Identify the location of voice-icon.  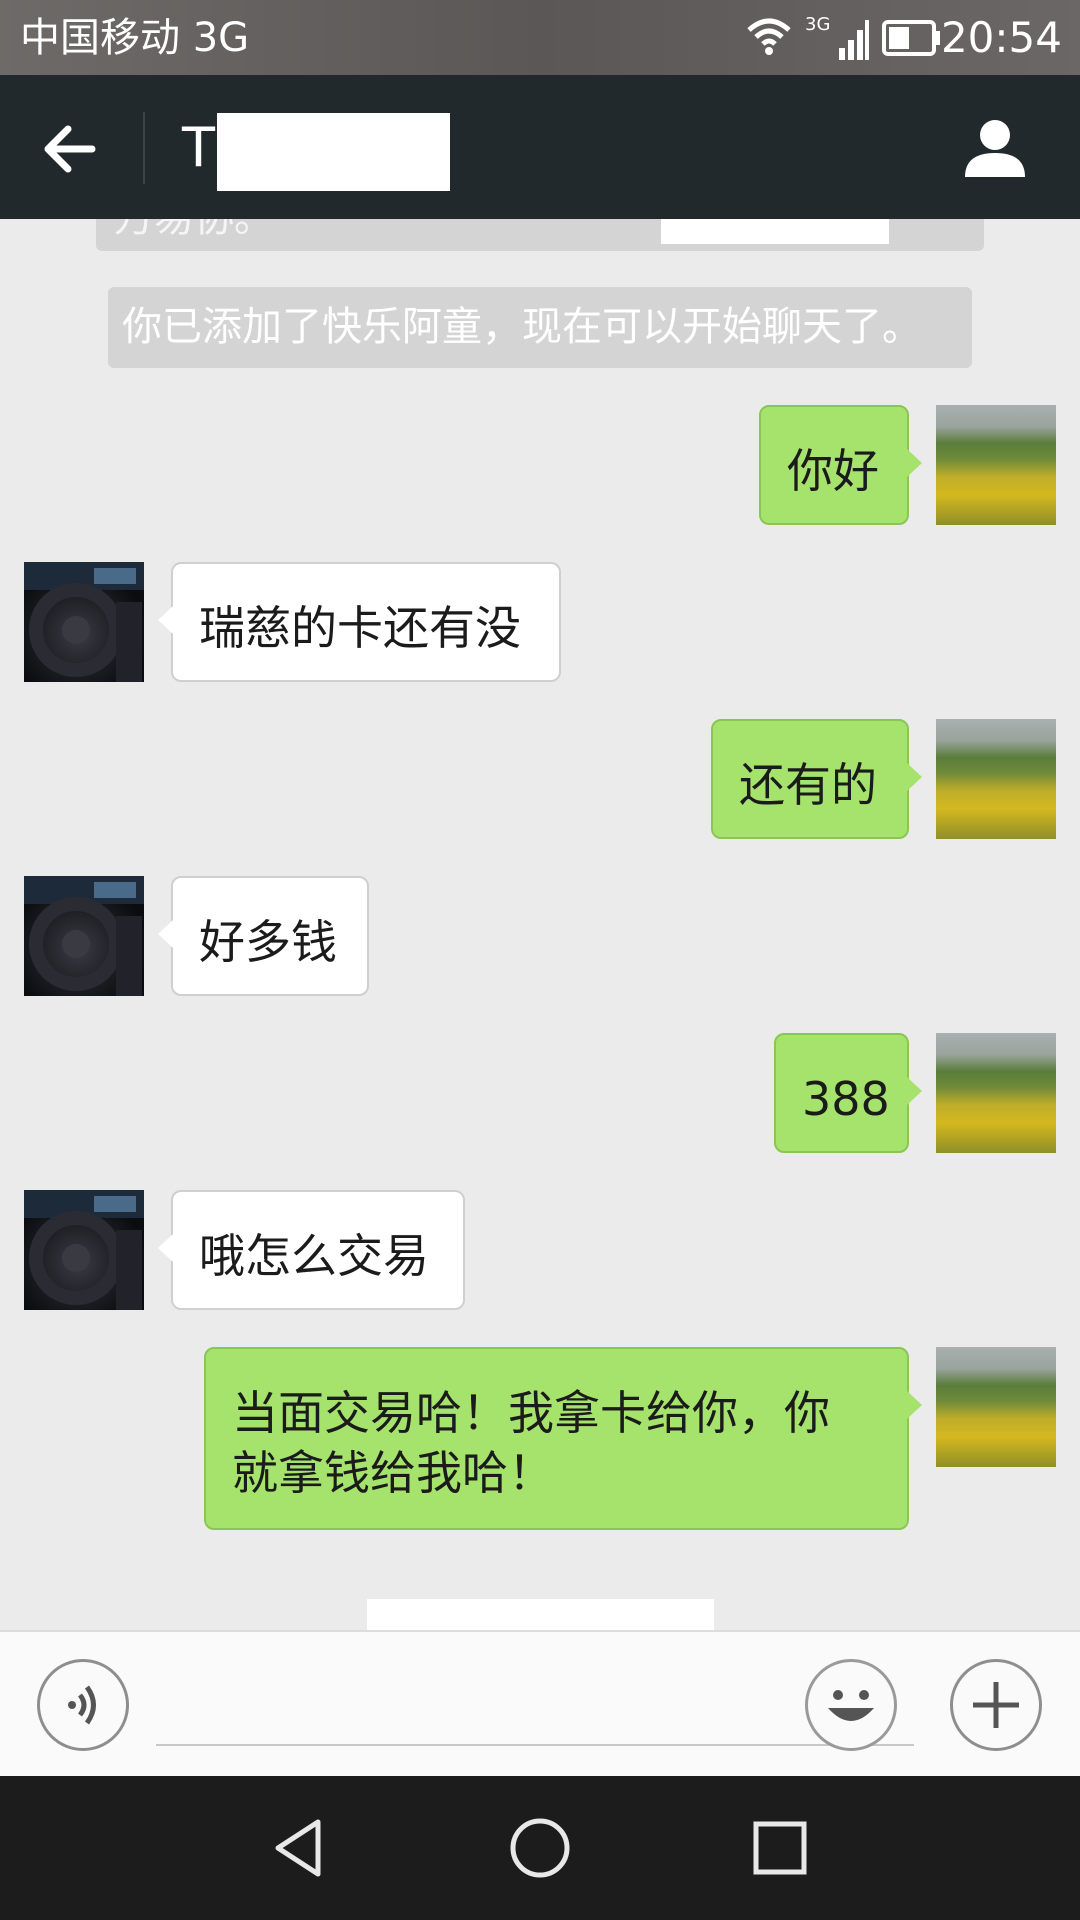
(82, 1705).